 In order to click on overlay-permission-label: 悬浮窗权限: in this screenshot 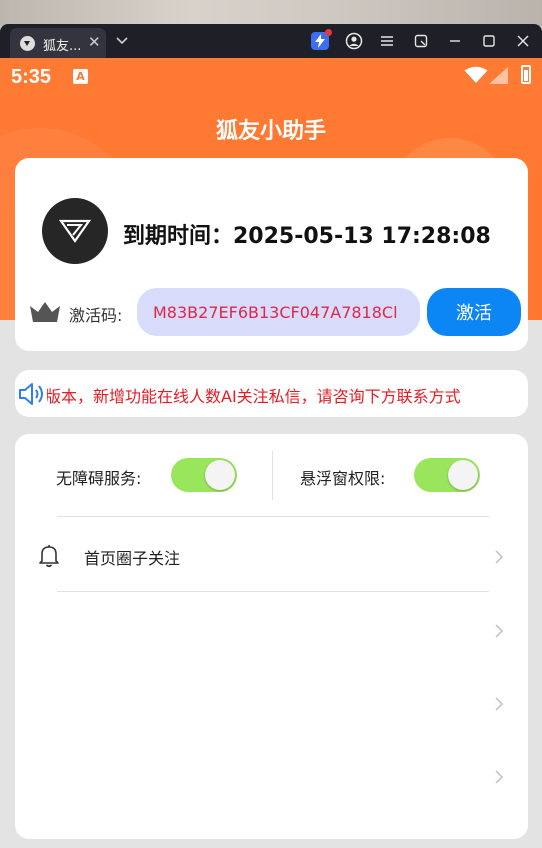, I will do `click(343, 478)`.